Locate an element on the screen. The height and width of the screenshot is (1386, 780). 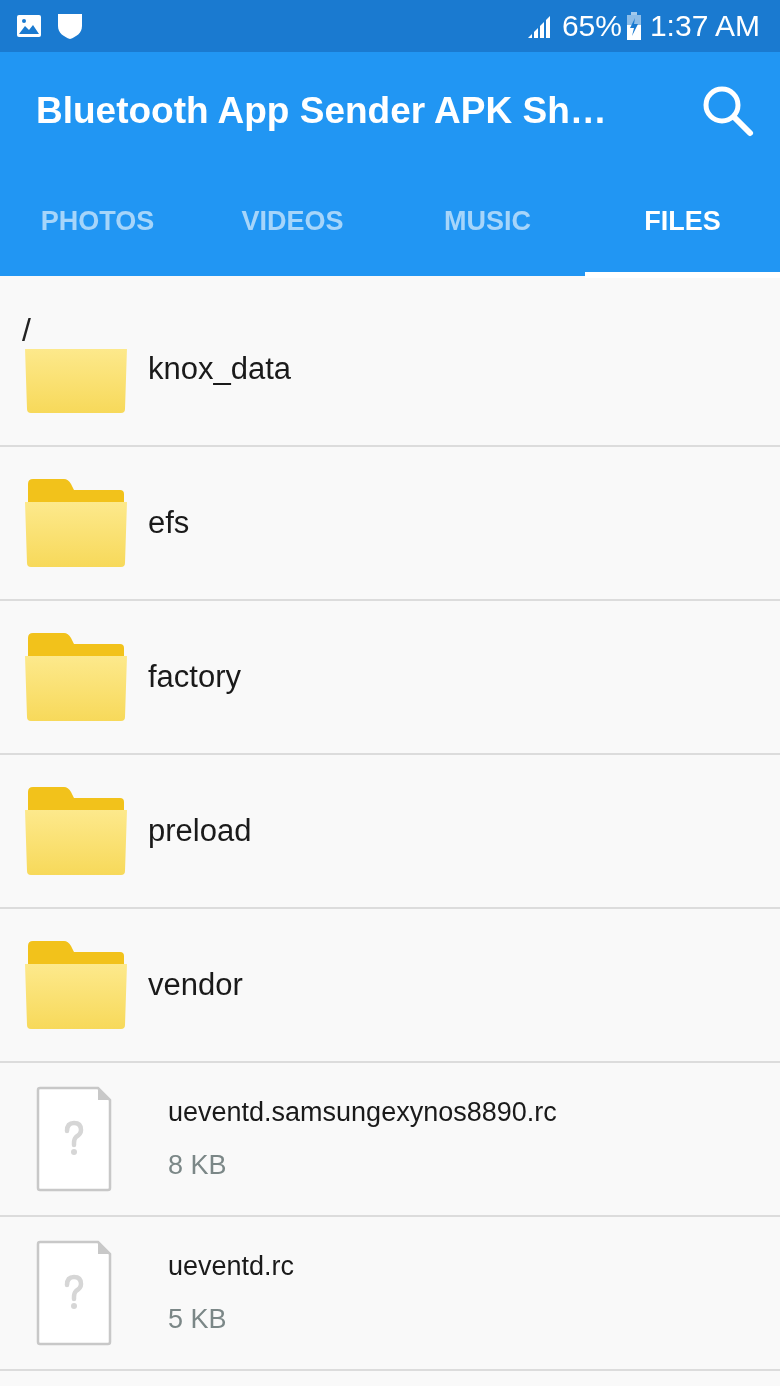
folder-name: factory is located at coordinates (195, 677).